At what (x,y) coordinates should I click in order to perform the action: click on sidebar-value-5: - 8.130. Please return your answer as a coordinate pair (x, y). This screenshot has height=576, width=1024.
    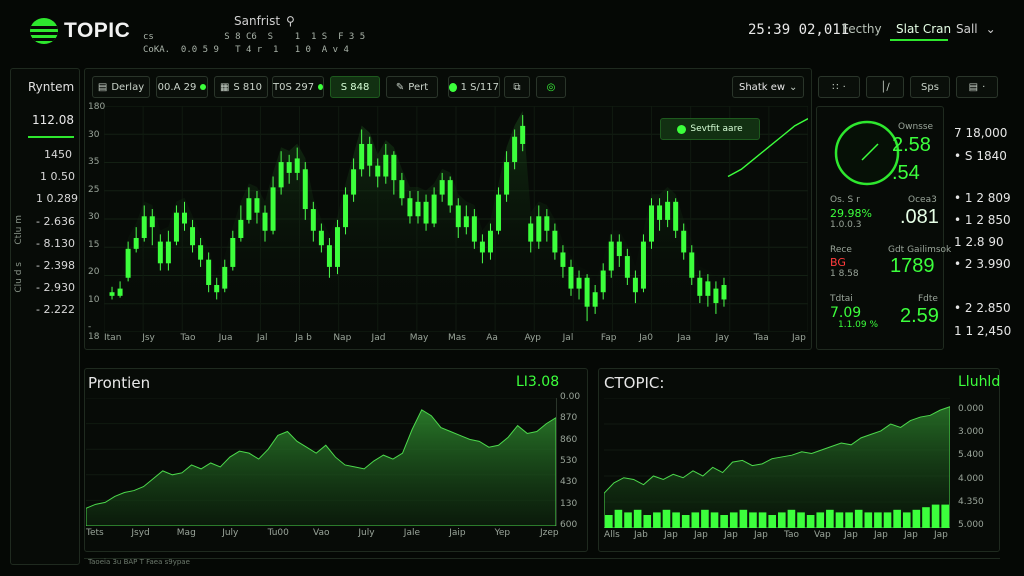
    Looking at the image, I should click on (55, 243).